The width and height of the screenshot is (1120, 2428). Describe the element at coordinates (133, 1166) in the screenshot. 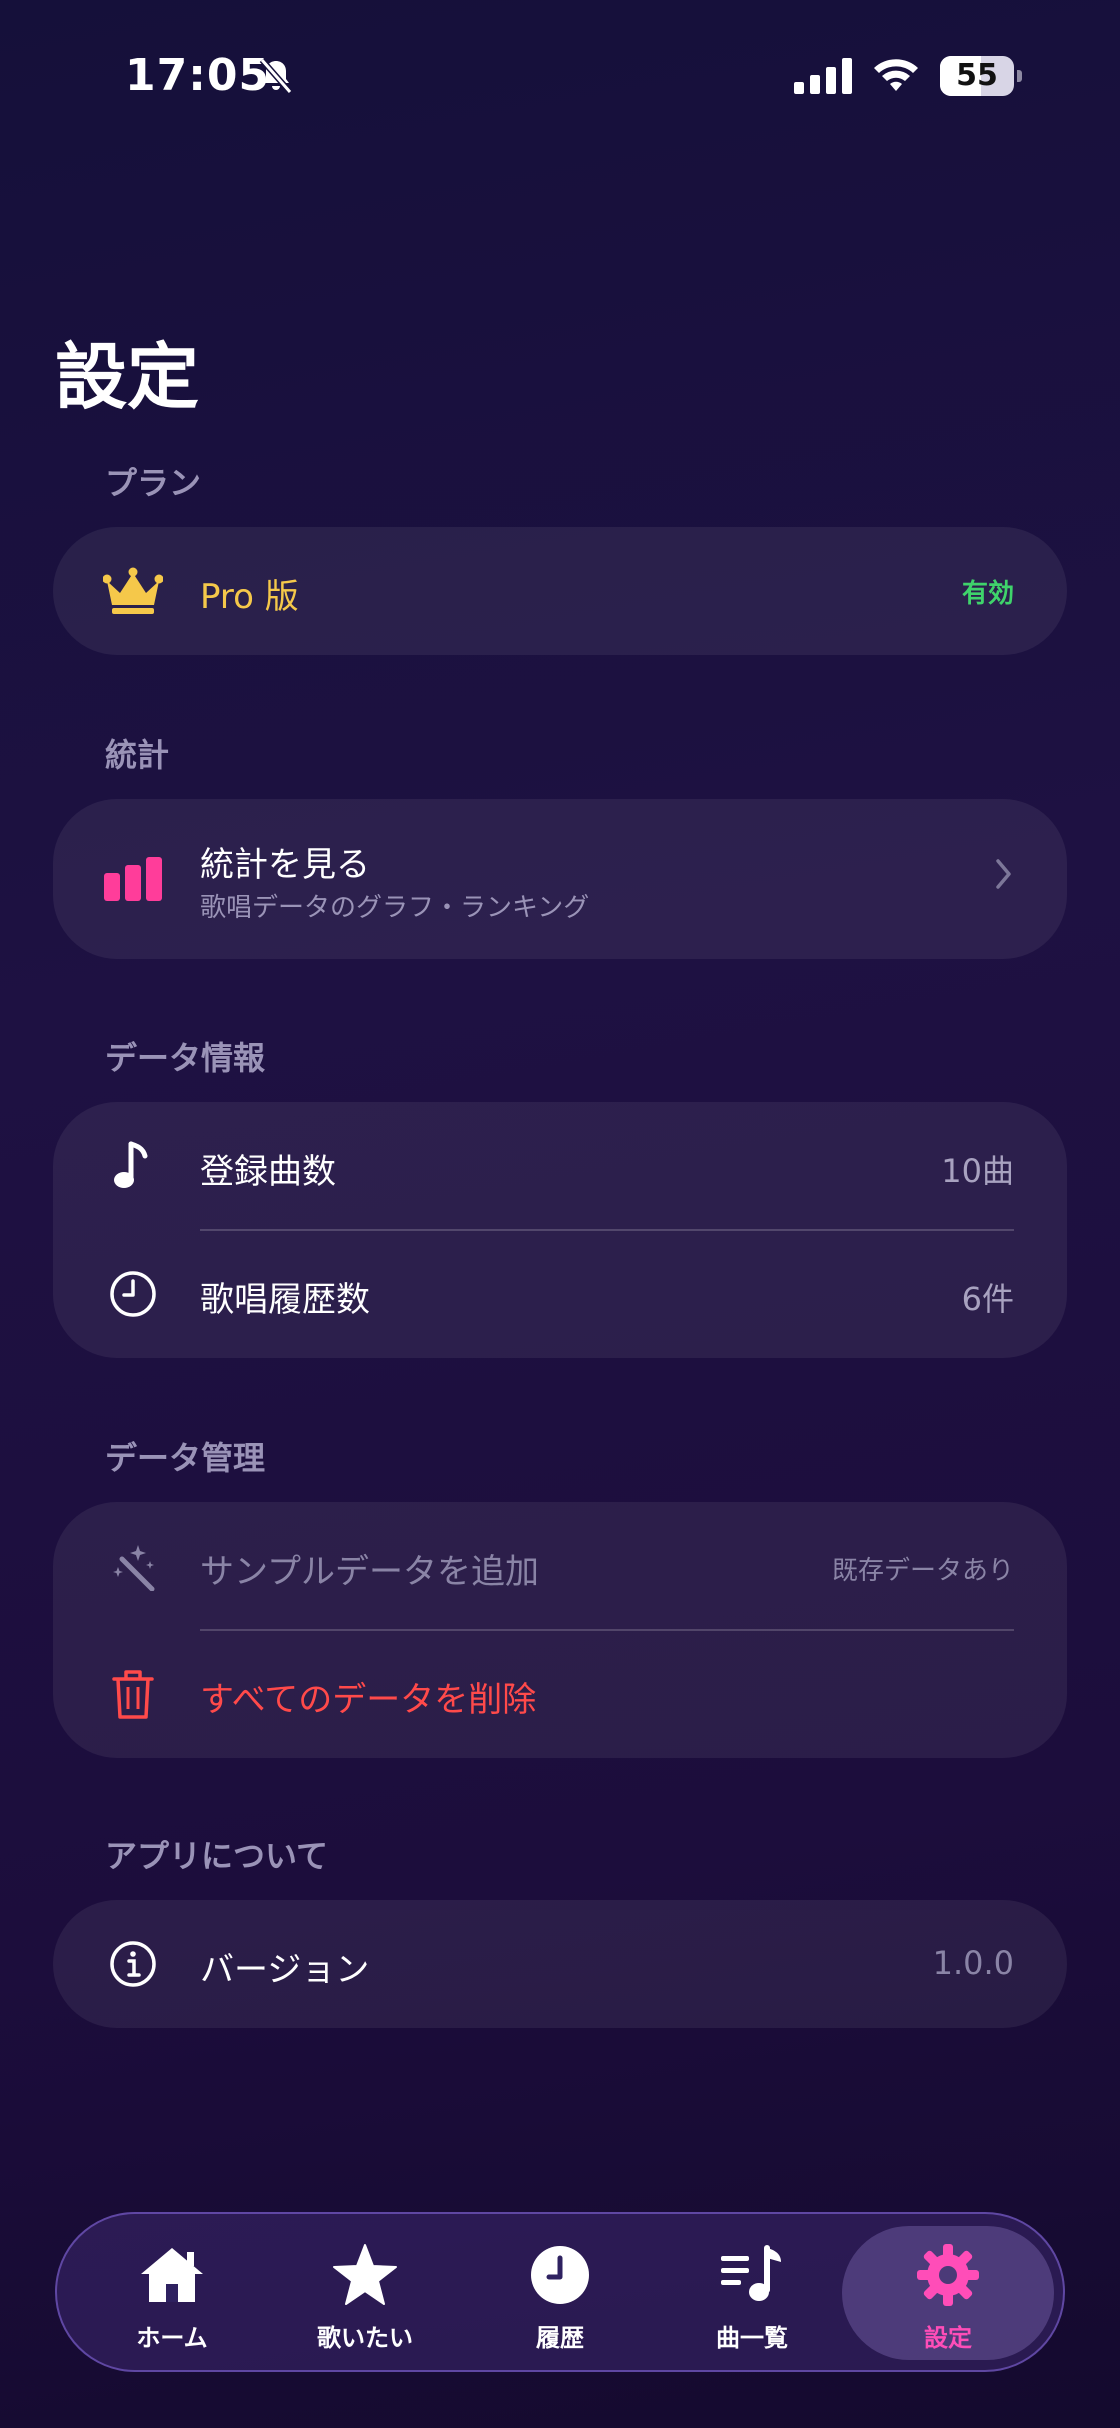

I see `music-note-icon` at that location.